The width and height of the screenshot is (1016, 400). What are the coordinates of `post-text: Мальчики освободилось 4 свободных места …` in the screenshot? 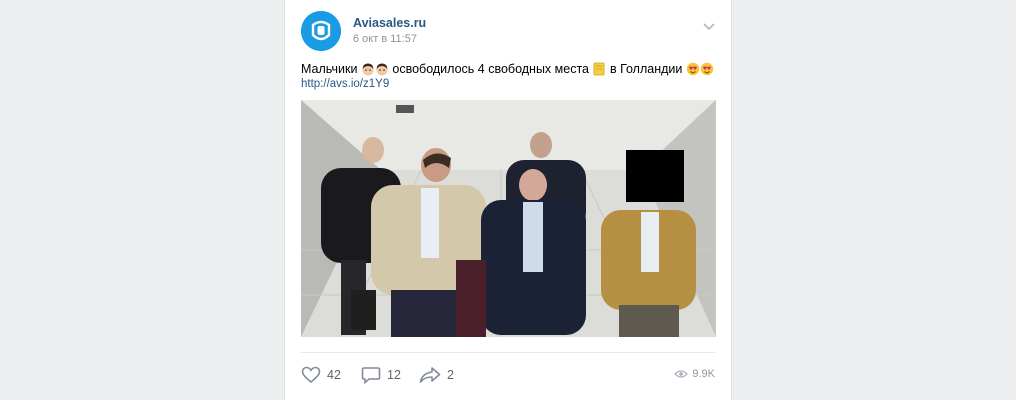 It's located at (511, 69).